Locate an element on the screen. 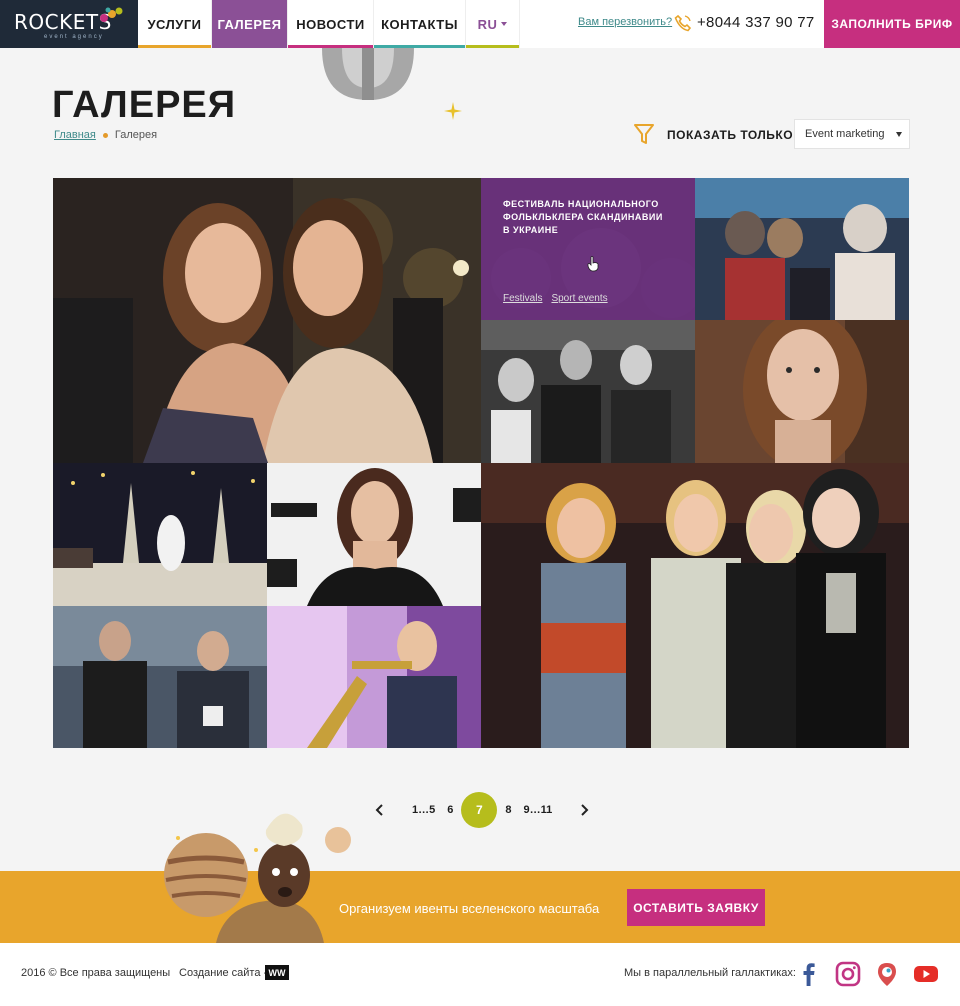 This screenshot has width=960, height=1006. chevron-right-icon is located at coordinates (585, 810).